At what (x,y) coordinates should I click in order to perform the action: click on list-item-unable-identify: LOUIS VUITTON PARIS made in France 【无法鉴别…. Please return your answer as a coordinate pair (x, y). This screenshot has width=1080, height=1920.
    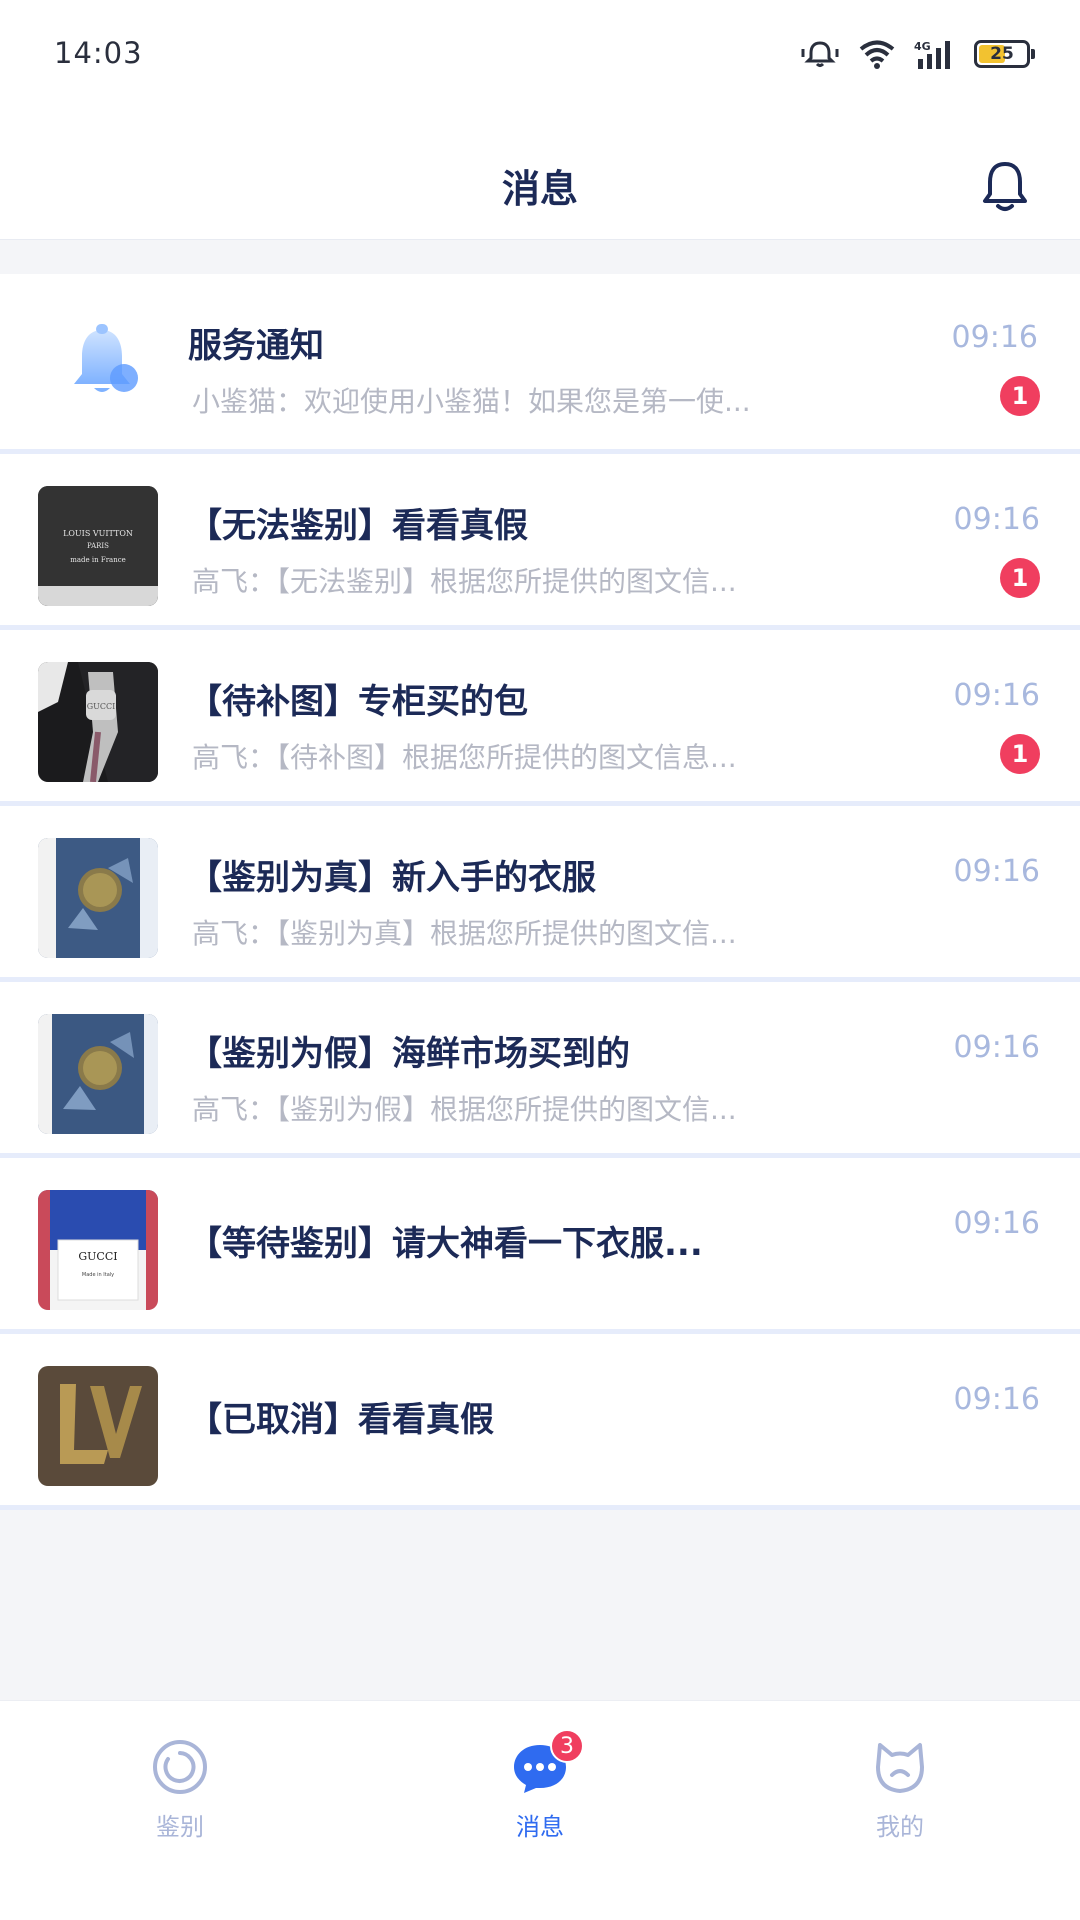
    Looking at the image, I should click on (540, 542).